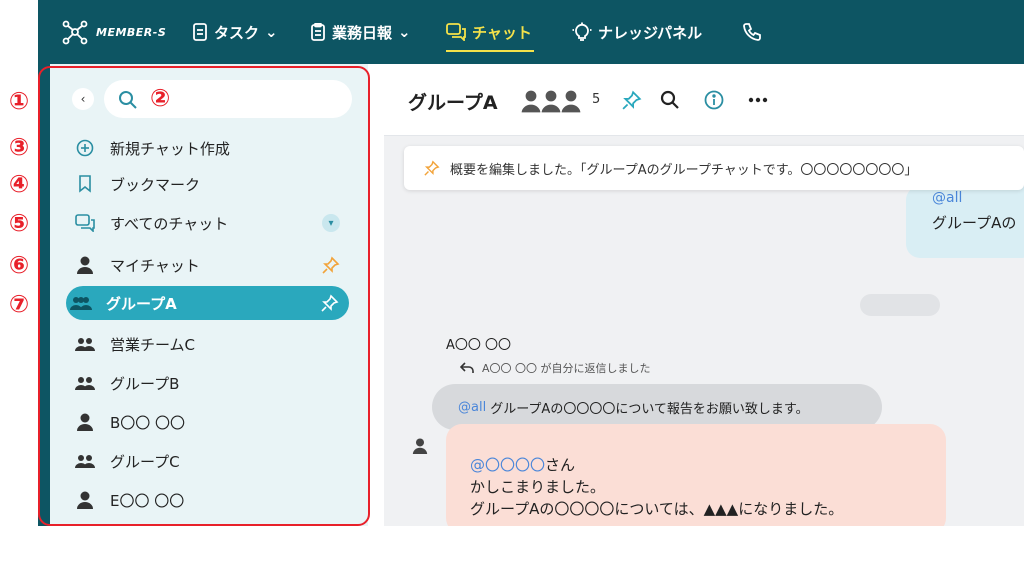 This screenshot has width=1024, height=576. I want to click on reply-note: A〇〇 〇〇 が自分に返信しました, so click(555, 368).